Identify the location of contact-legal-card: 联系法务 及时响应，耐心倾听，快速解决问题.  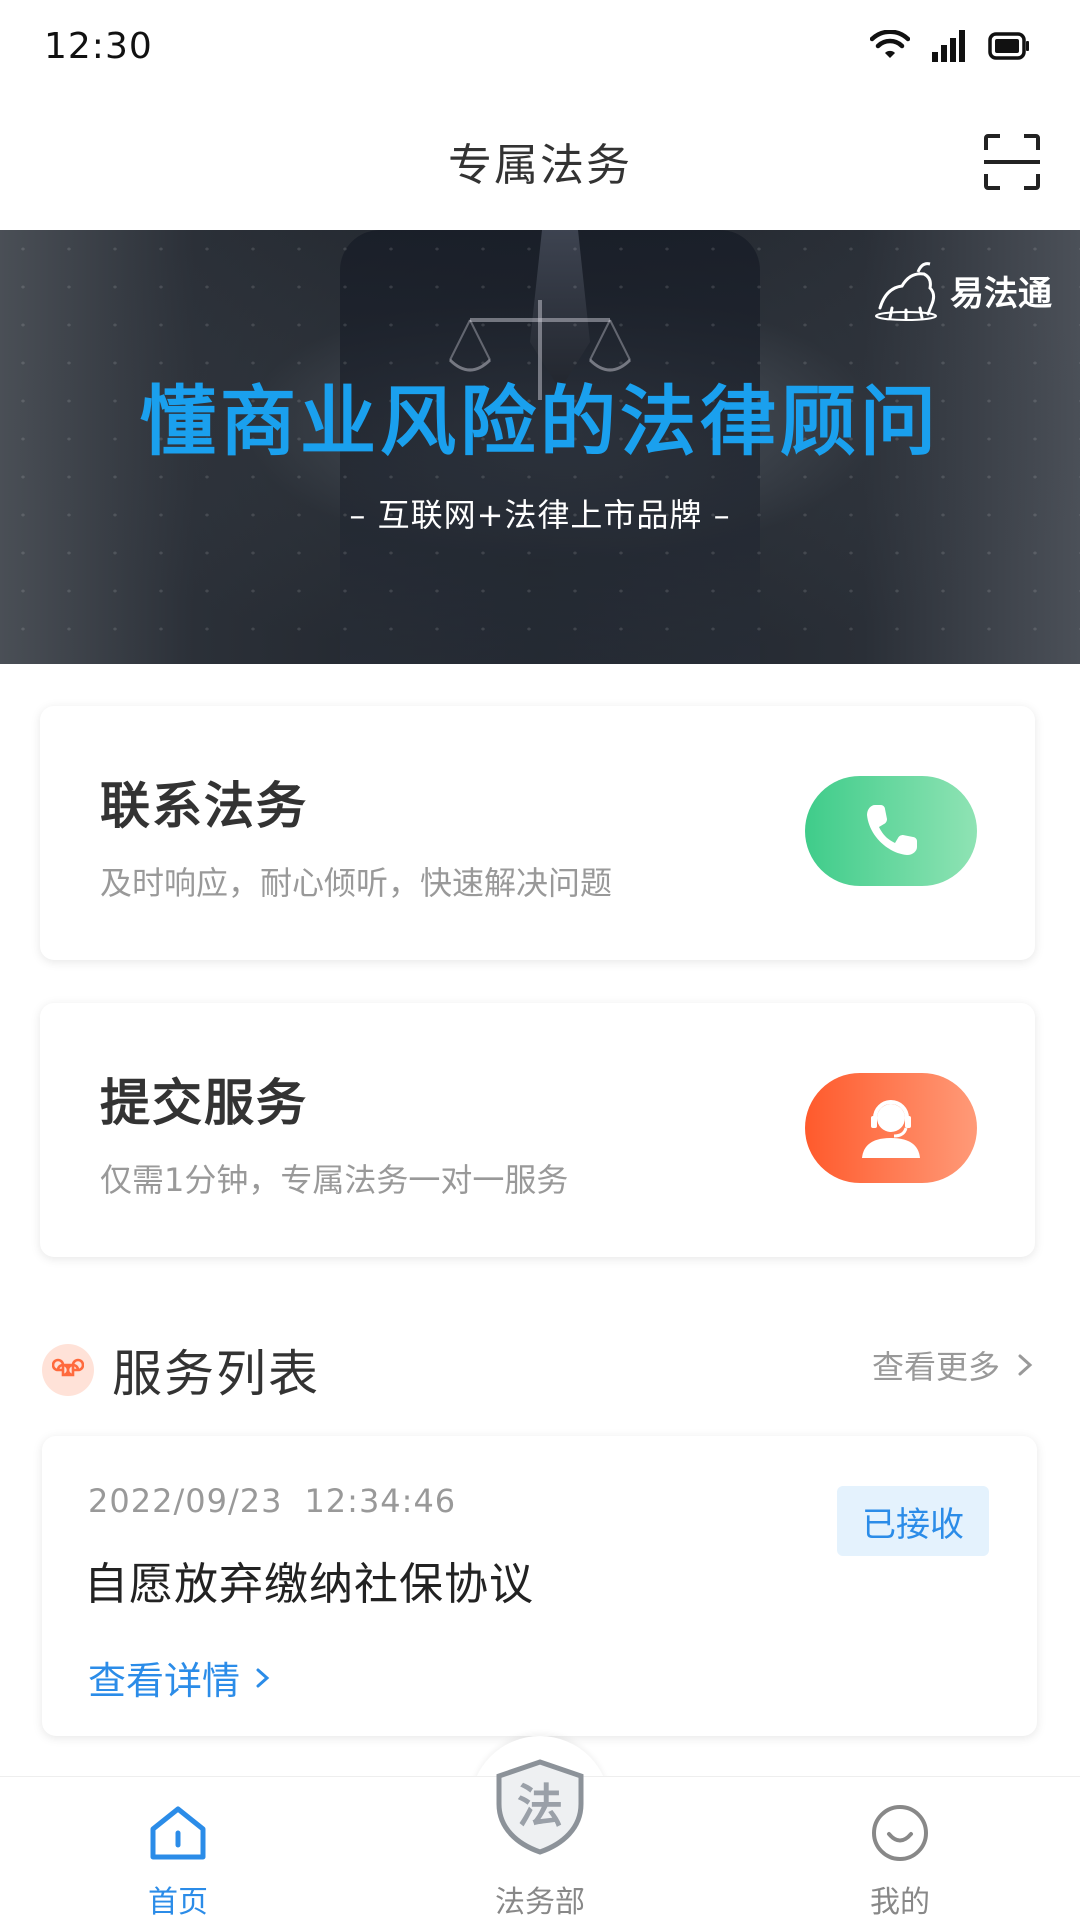
(537, 833).